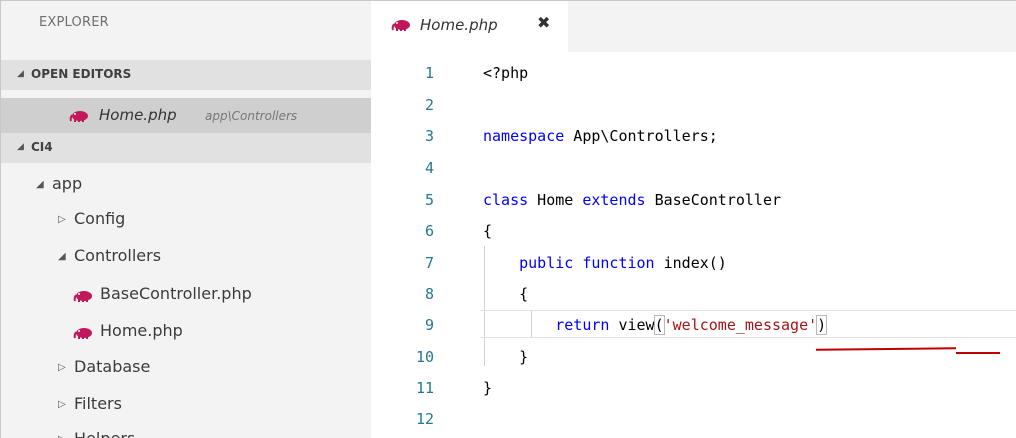 This screenshot has height=438, width=1016. Describe the element at coordinates (424, 388) in the screenshot. I see `line-number: 11` at that location.